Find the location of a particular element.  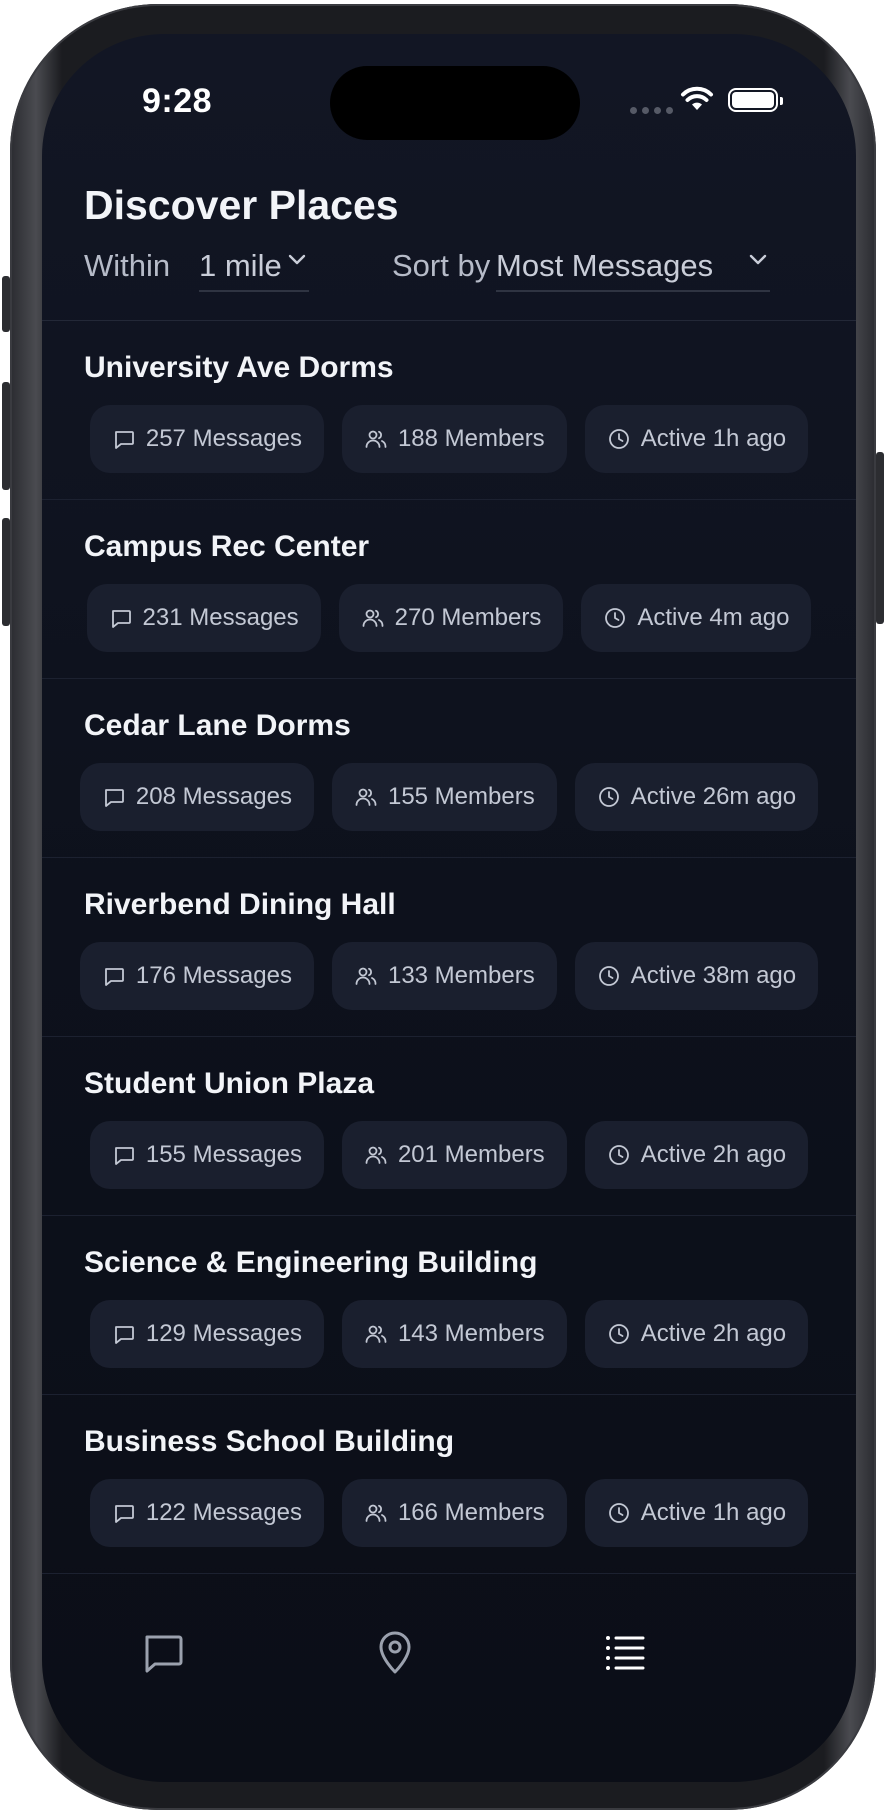

tab-list is located at coordinates (625, 1652).